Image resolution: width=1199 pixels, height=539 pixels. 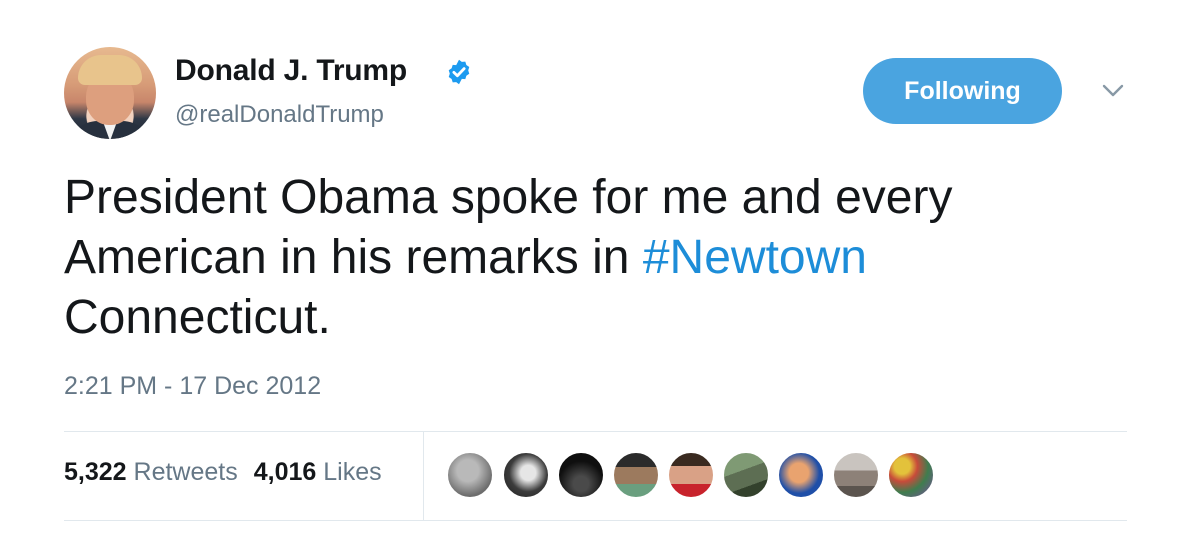 What do you see at coordinates (192, 386) in the screenshot?
I see `tweet-timestamp: 2:21 PM - 17 Dec 2012` at bounding box center [192, 386].